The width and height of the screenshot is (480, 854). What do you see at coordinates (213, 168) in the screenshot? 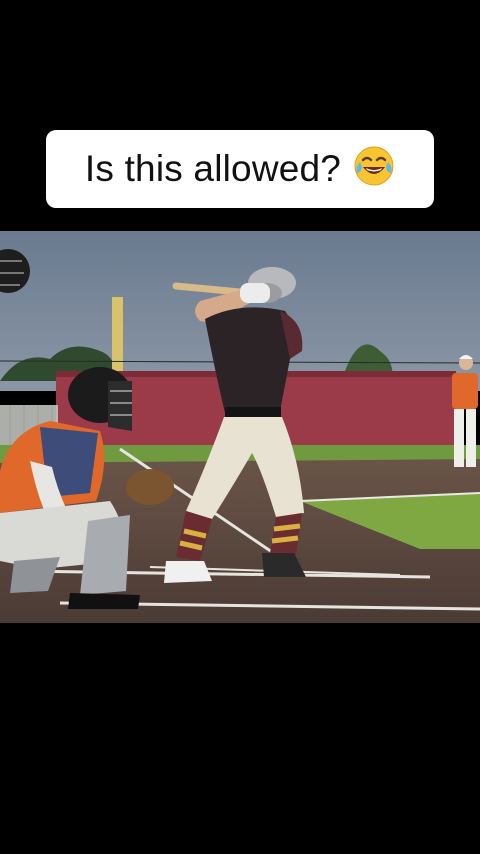
I see `caption-text: Is this allowed?` at bounding box center [213, 168].